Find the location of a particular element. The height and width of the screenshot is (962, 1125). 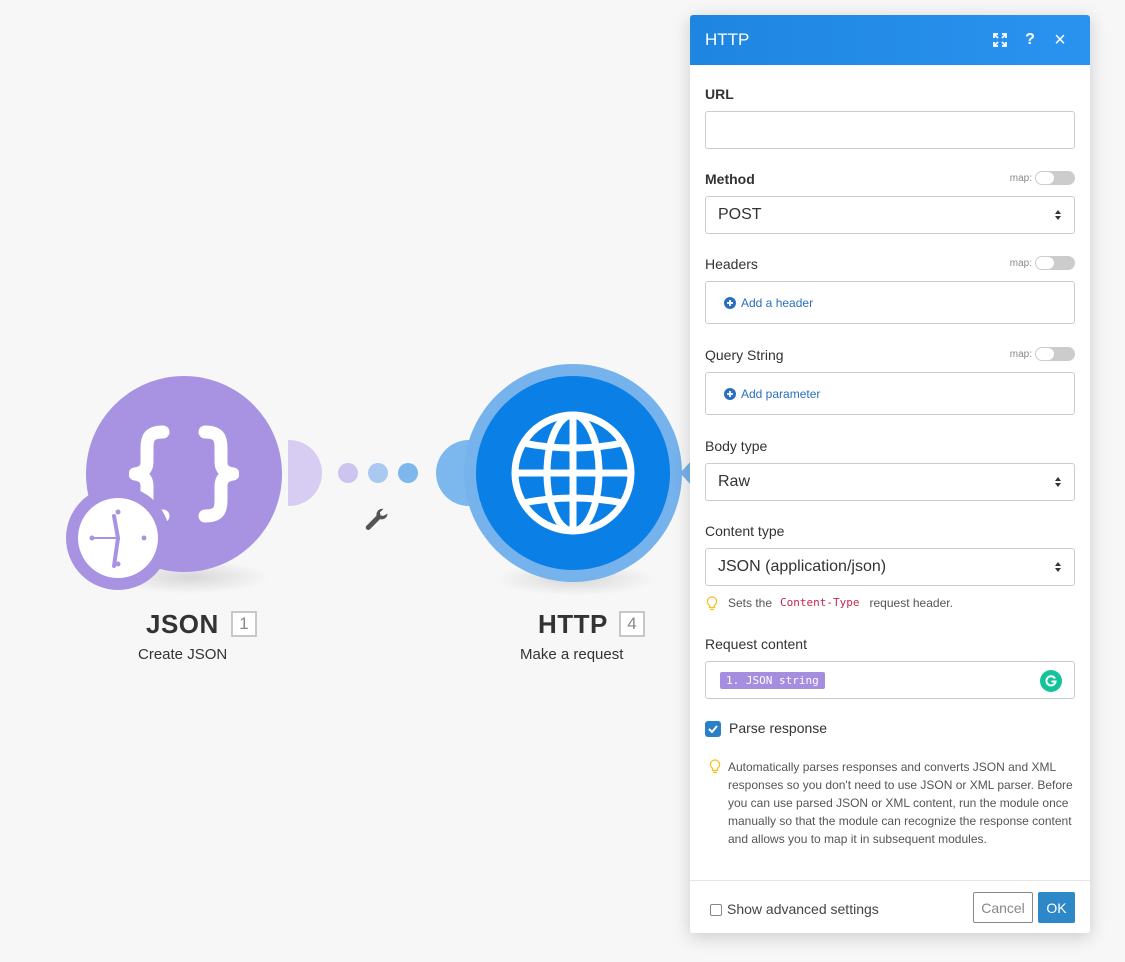

parse-response-label: Parse response is located at coordinates (778, 728).